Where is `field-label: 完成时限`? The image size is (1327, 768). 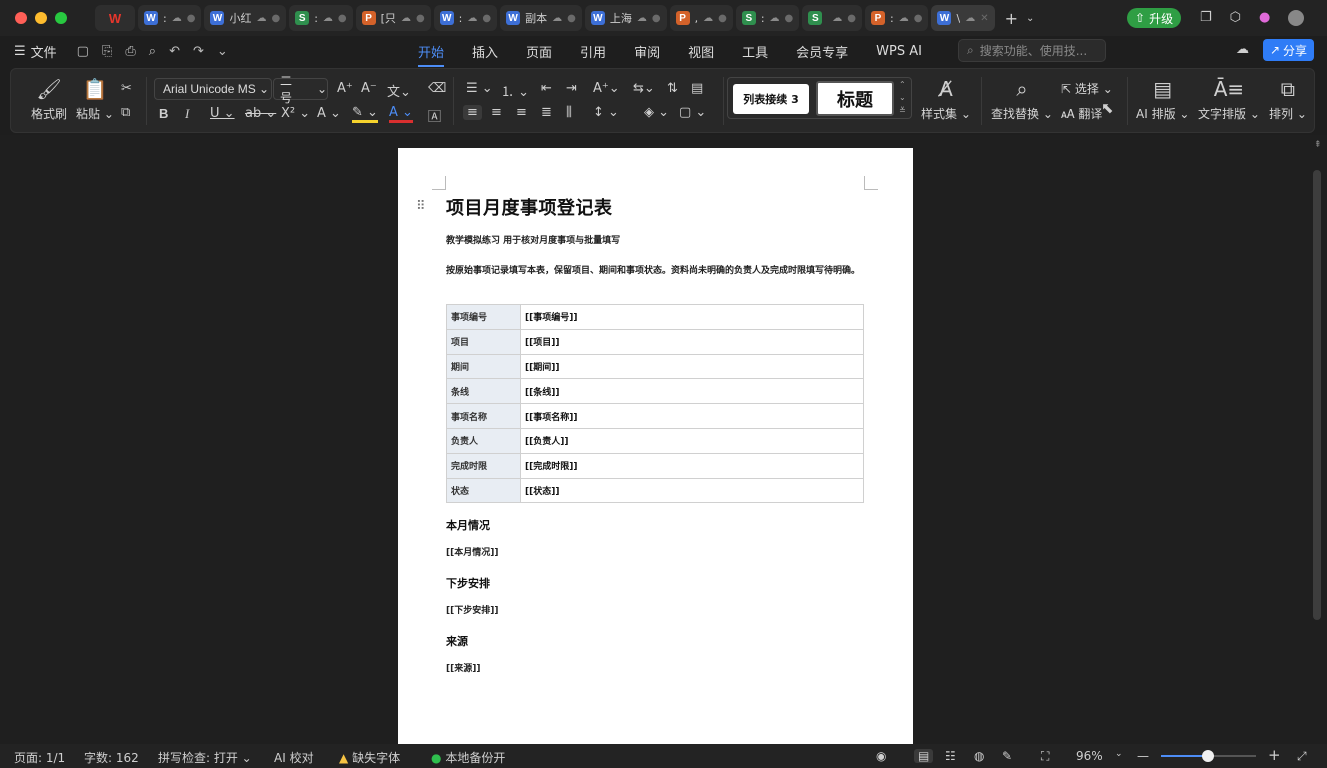
field-label: 完成时限 is located at coordinates (483, 465).